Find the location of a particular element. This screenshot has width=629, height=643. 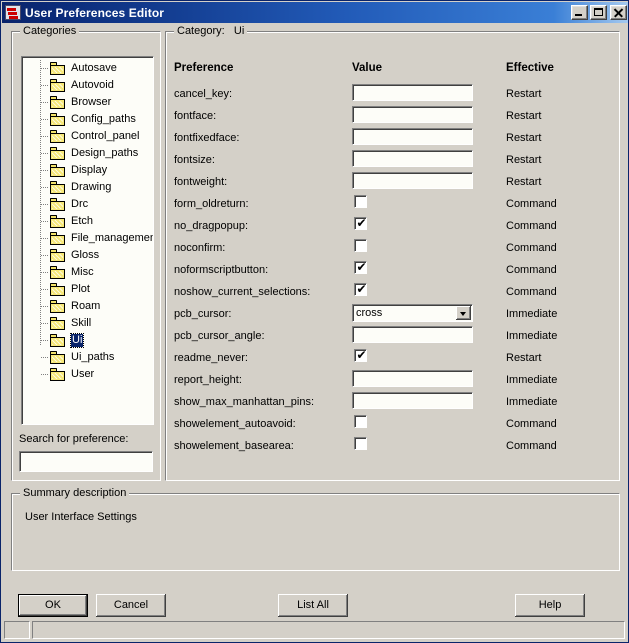

preference-row: fontsize: Restart is located at coordinates (390, 161).